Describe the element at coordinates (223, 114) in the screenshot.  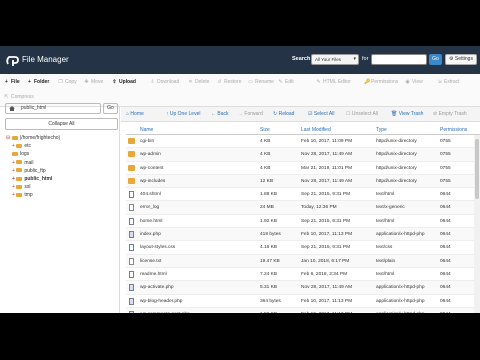
I see `nav-button-label: Back` at that location.